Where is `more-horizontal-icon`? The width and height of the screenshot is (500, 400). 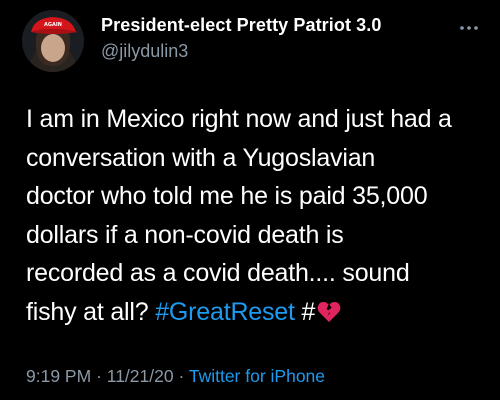 more-horizontal-icon is located at coordinates (469, 25).